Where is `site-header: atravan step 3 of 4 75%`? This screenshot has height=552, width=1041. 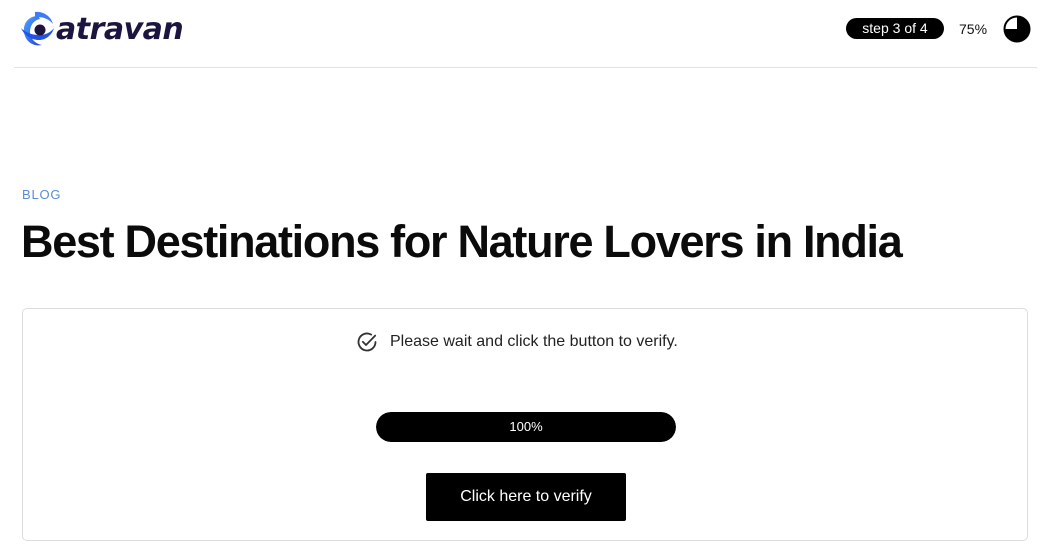 site-header: atravan step 3 of 4 75% is located at coordinates (525, 34).